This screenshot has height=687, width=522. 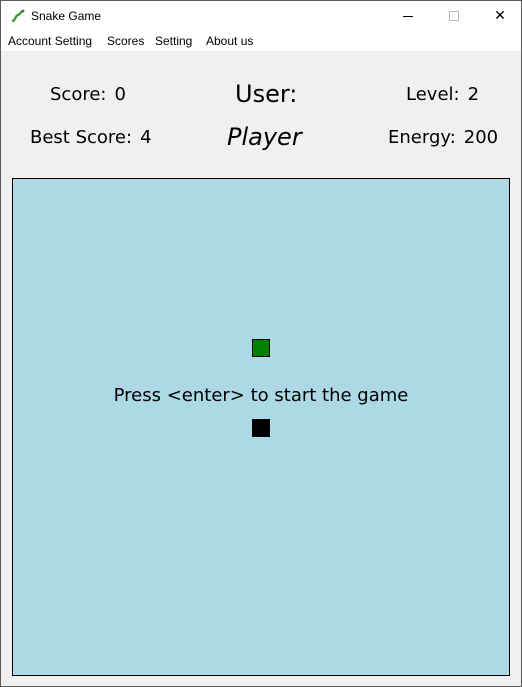 I want to click on food-block, so click(x=261, y=348).